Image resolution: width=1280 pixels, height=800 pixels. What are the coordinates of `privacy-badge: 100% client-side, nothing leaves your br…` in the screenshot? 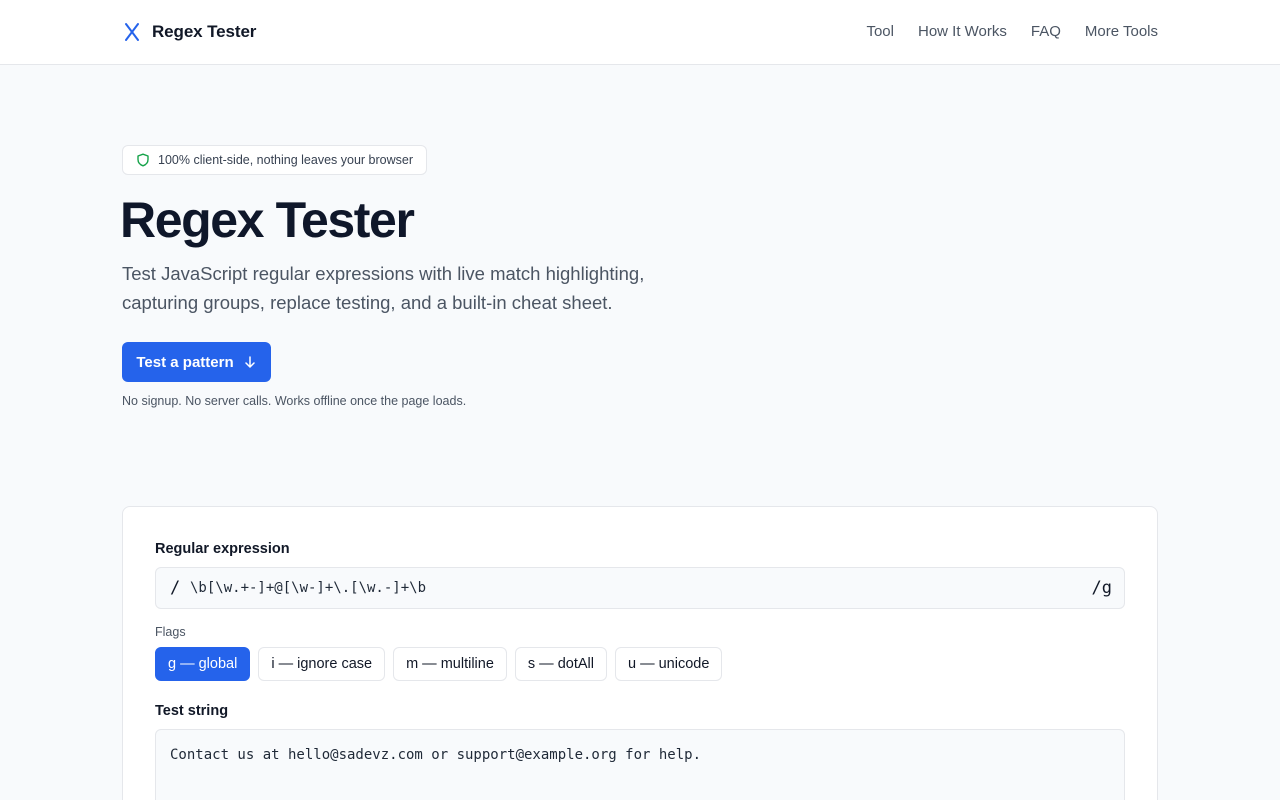 It's located at (274, 160).